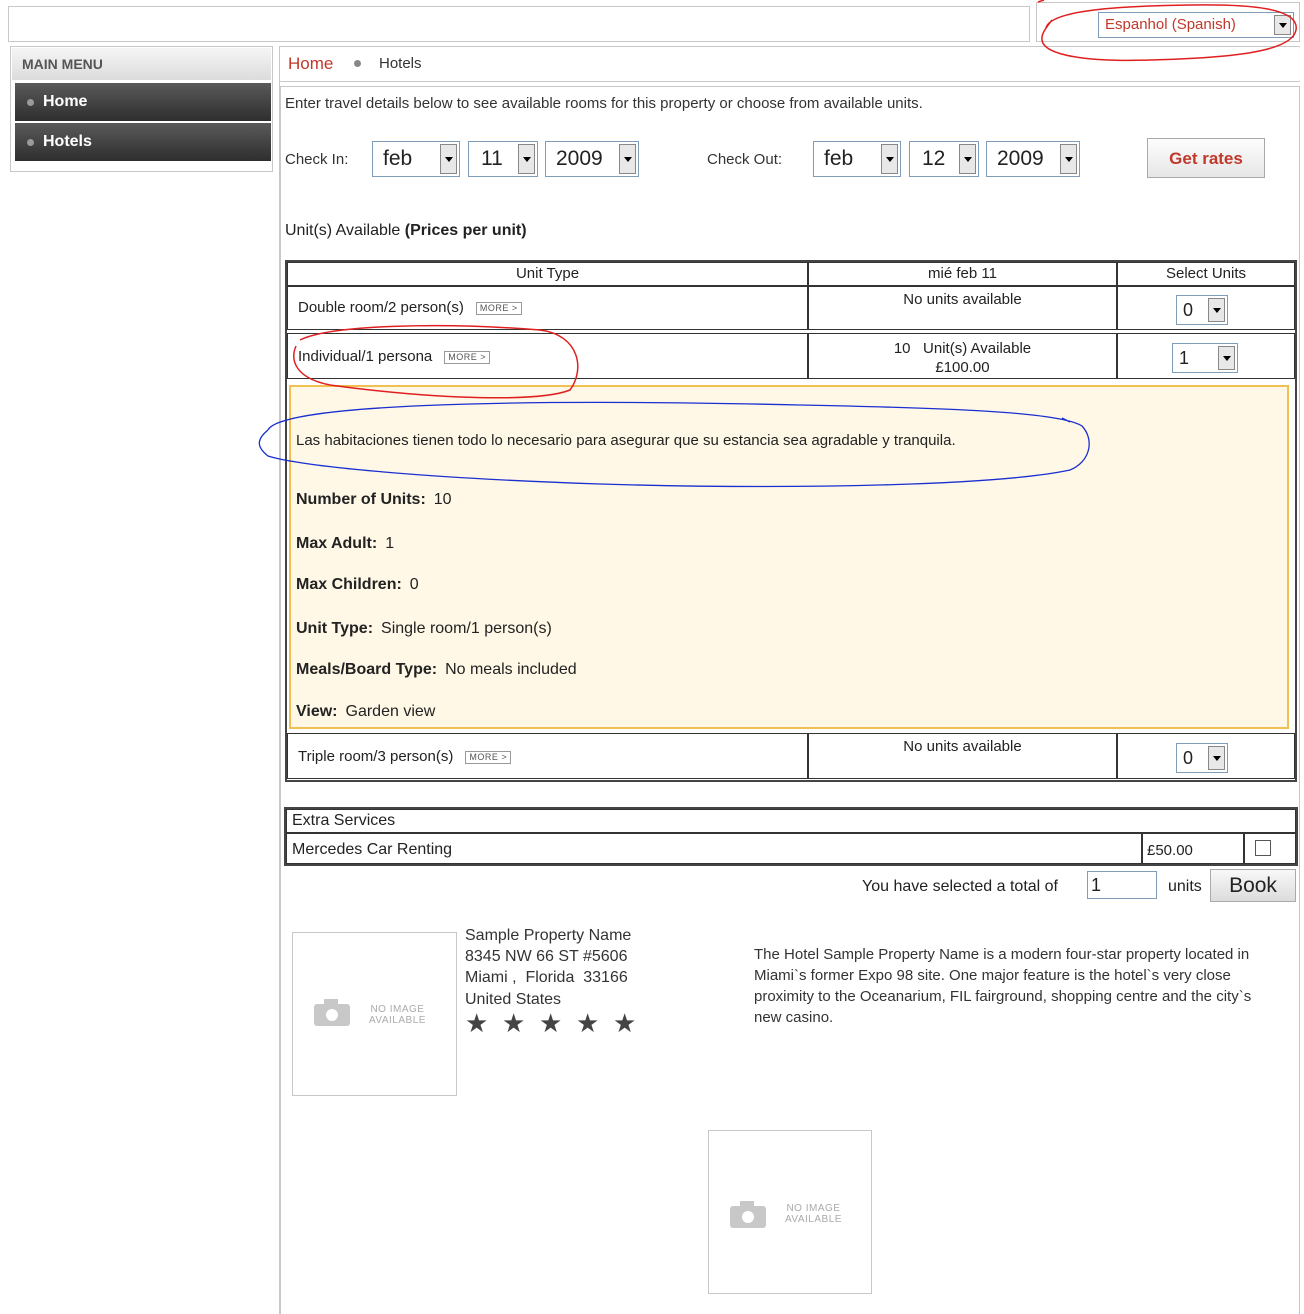 The height and width of the screenshot is (1314, 1304). Describe the element at coordinates (1167, 31) in the screenshot. I see `annotation-circle-language` at that location.